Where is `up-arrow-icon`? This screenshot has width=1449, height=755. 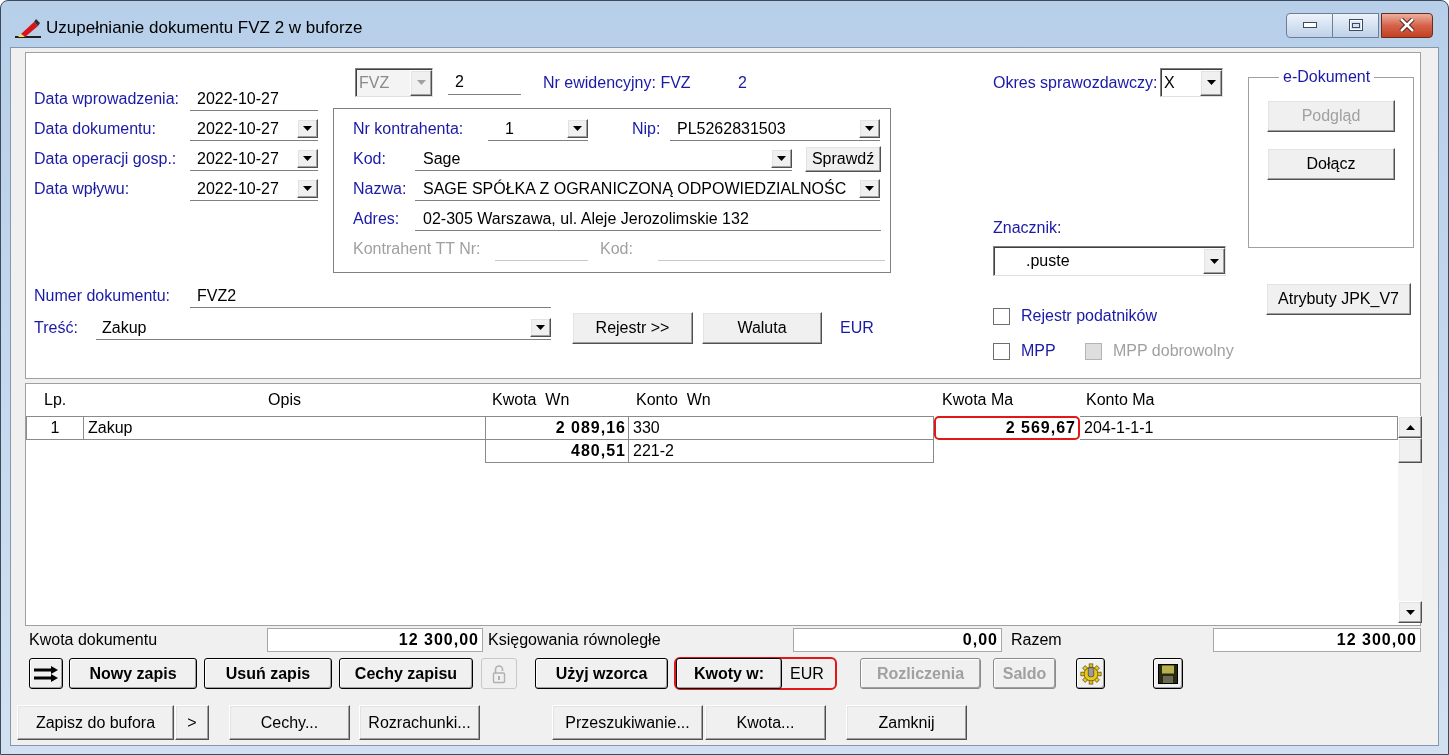
up-arrow-icon is located at coordinates (1410, 427).